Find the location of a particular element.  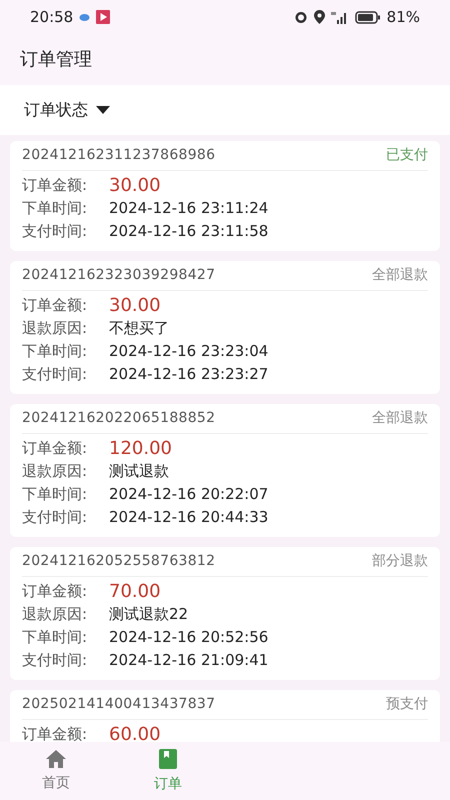

field-value: 2024-12-16 20:52:56 is located at coordinates (188, 637).